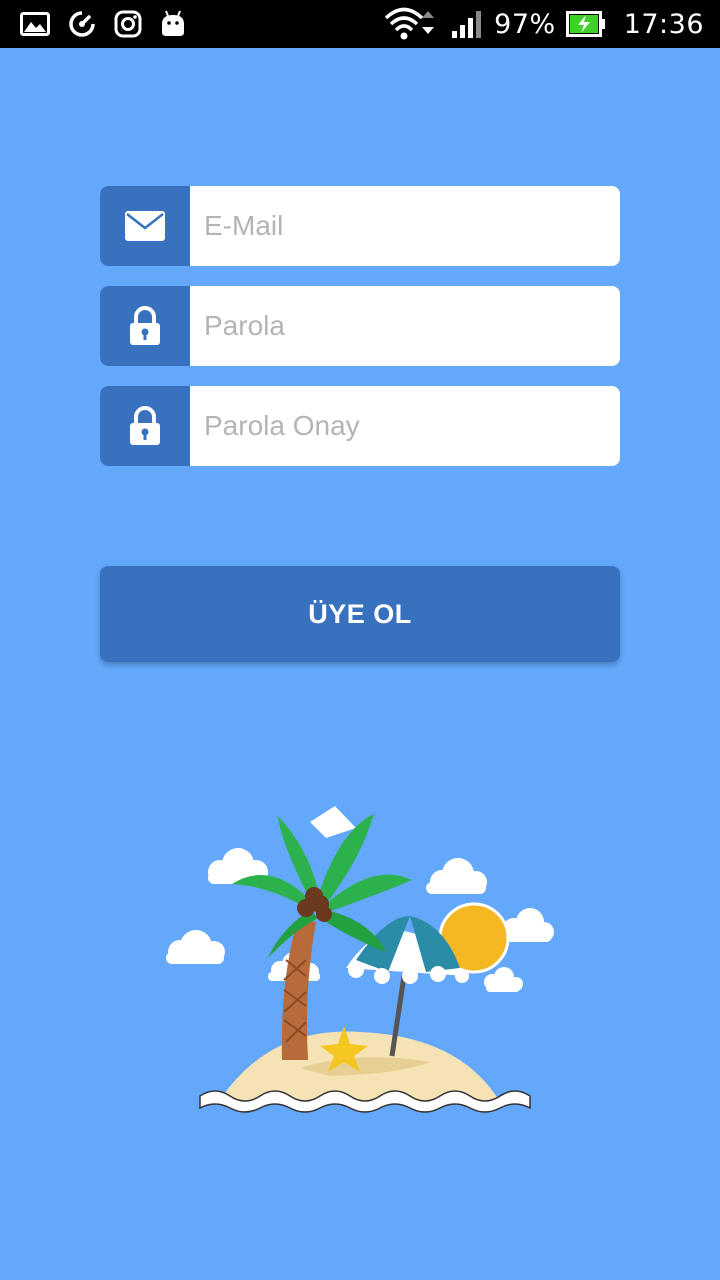  I want to click on password-confirm-field-container, so click(360, 426).